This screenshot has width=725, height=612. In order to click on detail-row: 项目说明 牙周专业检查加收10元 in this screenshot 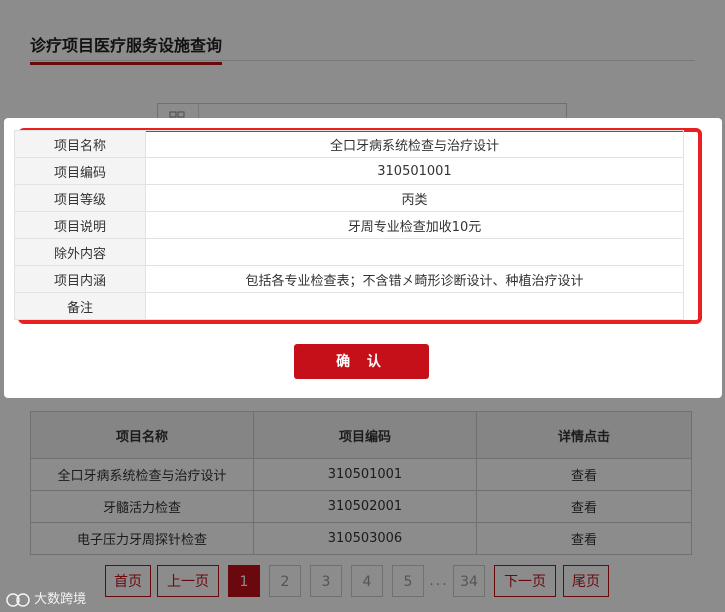, I will do `click(349, 225)`.